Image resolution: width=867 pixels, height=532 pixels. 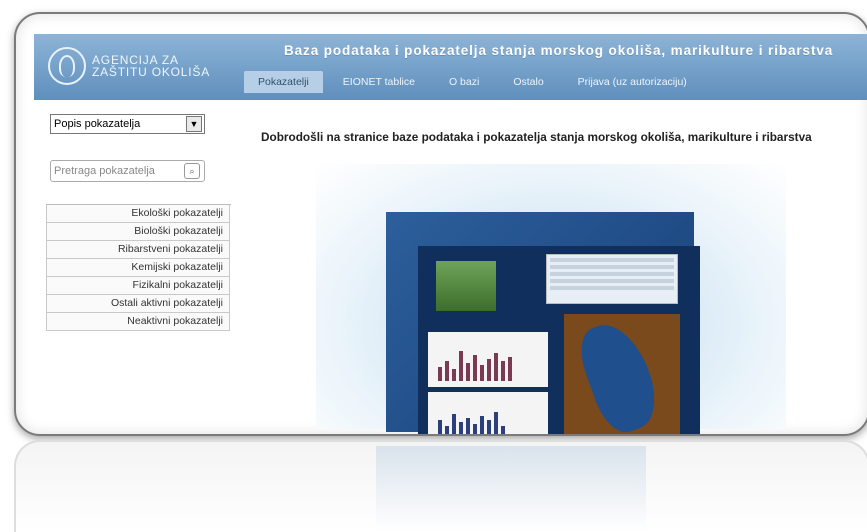 What do you see at coordinates (97, 124) in the screenshot?
I see `indicator-select-value: Popis pokazatelja` at bounding box center [97, 124].